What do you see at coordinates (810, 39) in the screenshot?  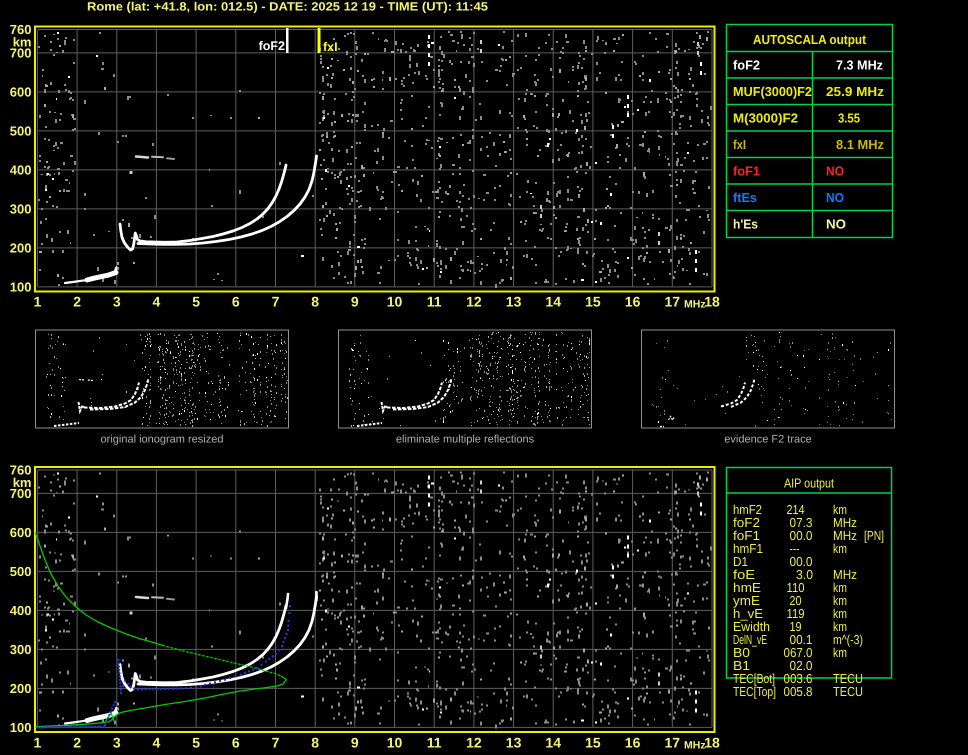 I see `svg-text: AUTOSCALA output` at bounding box center [810, 39].